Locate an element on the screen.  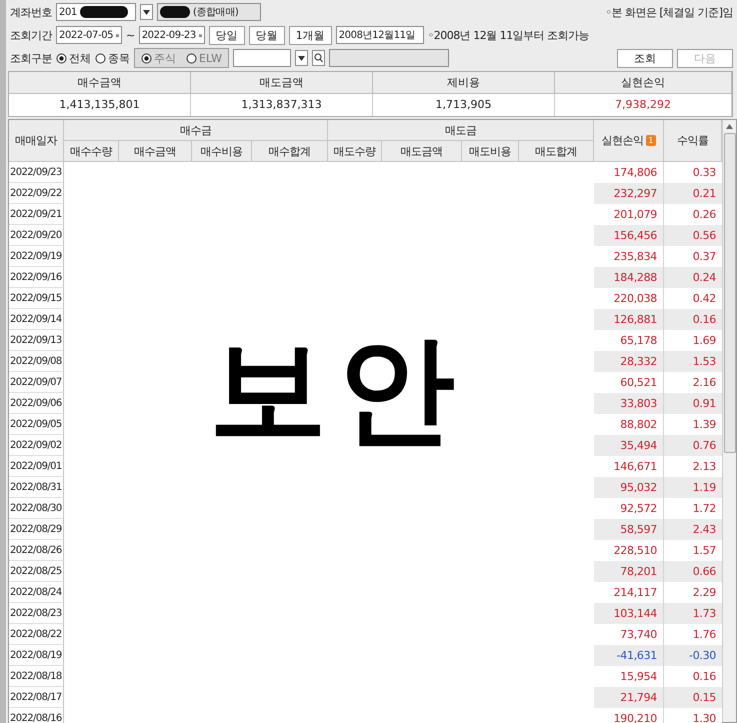
column-header: 매수수량 is located at coordinates (91, 151).